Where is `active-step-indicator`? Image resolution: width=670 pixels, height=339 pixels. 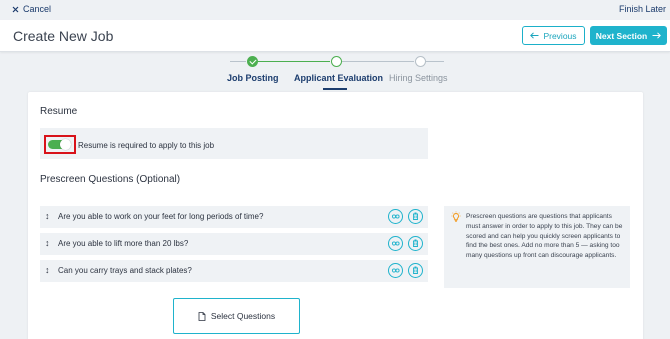
active-step-indicator is located at coordinates (335, 89).